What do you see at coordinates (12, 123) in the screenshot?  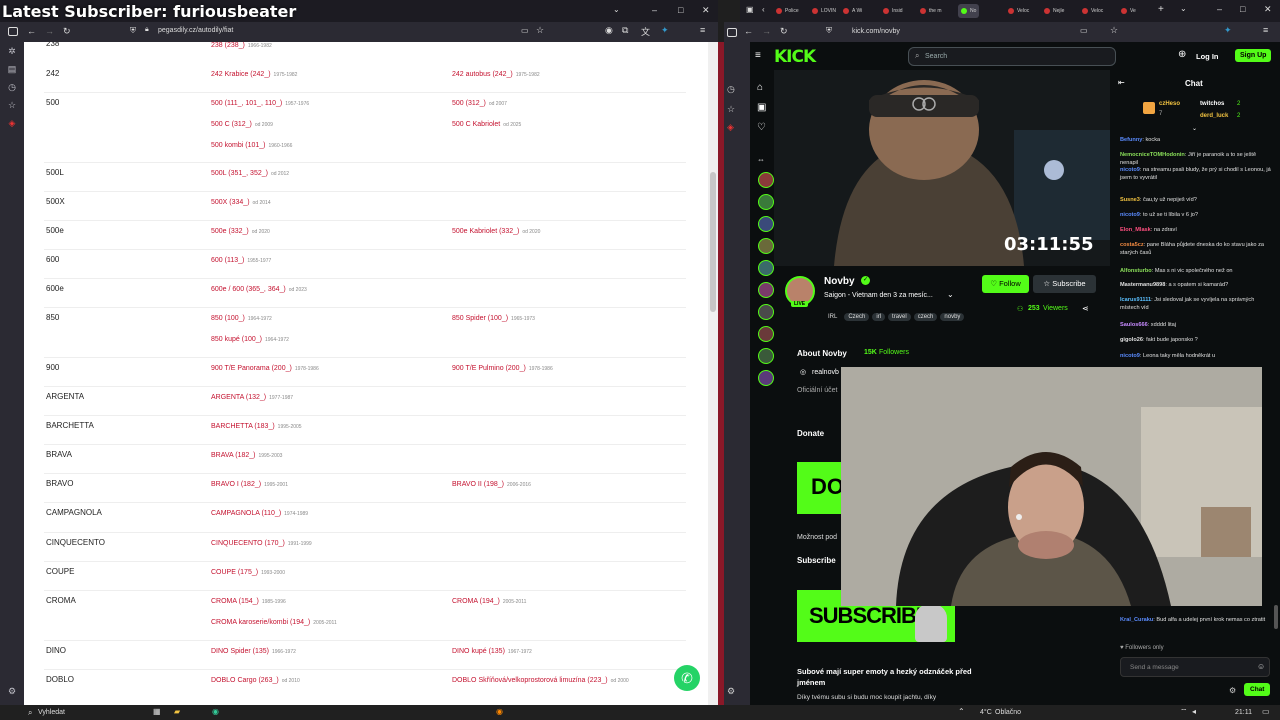 I see `pocket-icon: ◈` at bounding box center [12, 123].